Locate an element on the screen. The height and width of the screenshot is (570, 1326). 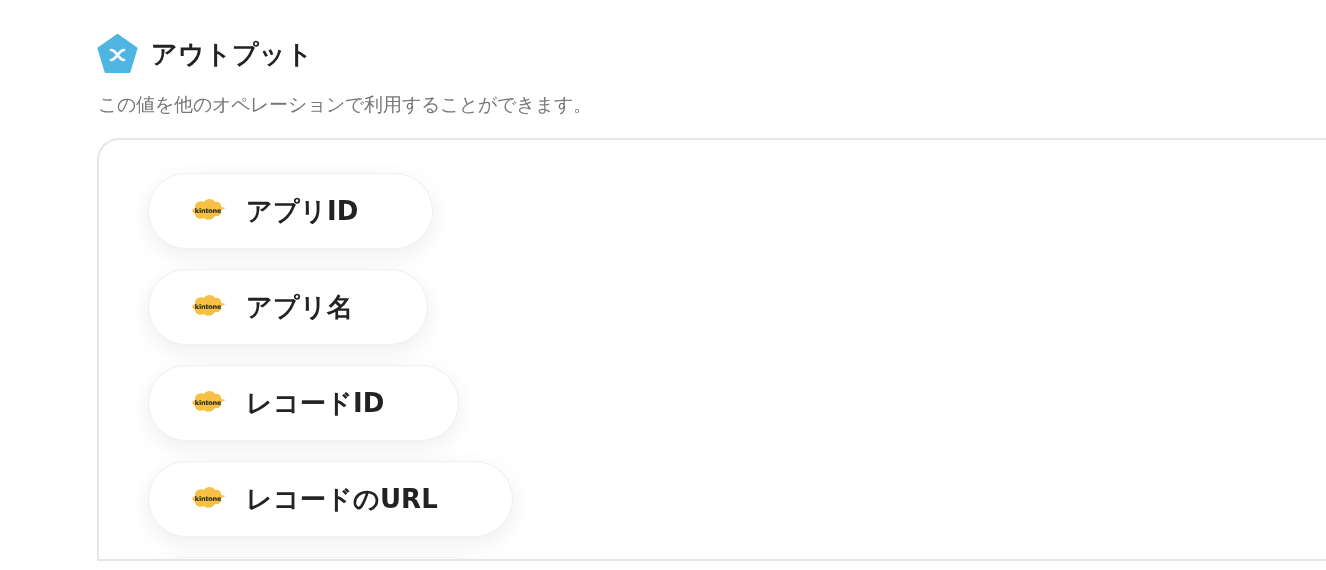
output-label: アプリ名 is located at coordinates (299, 307).